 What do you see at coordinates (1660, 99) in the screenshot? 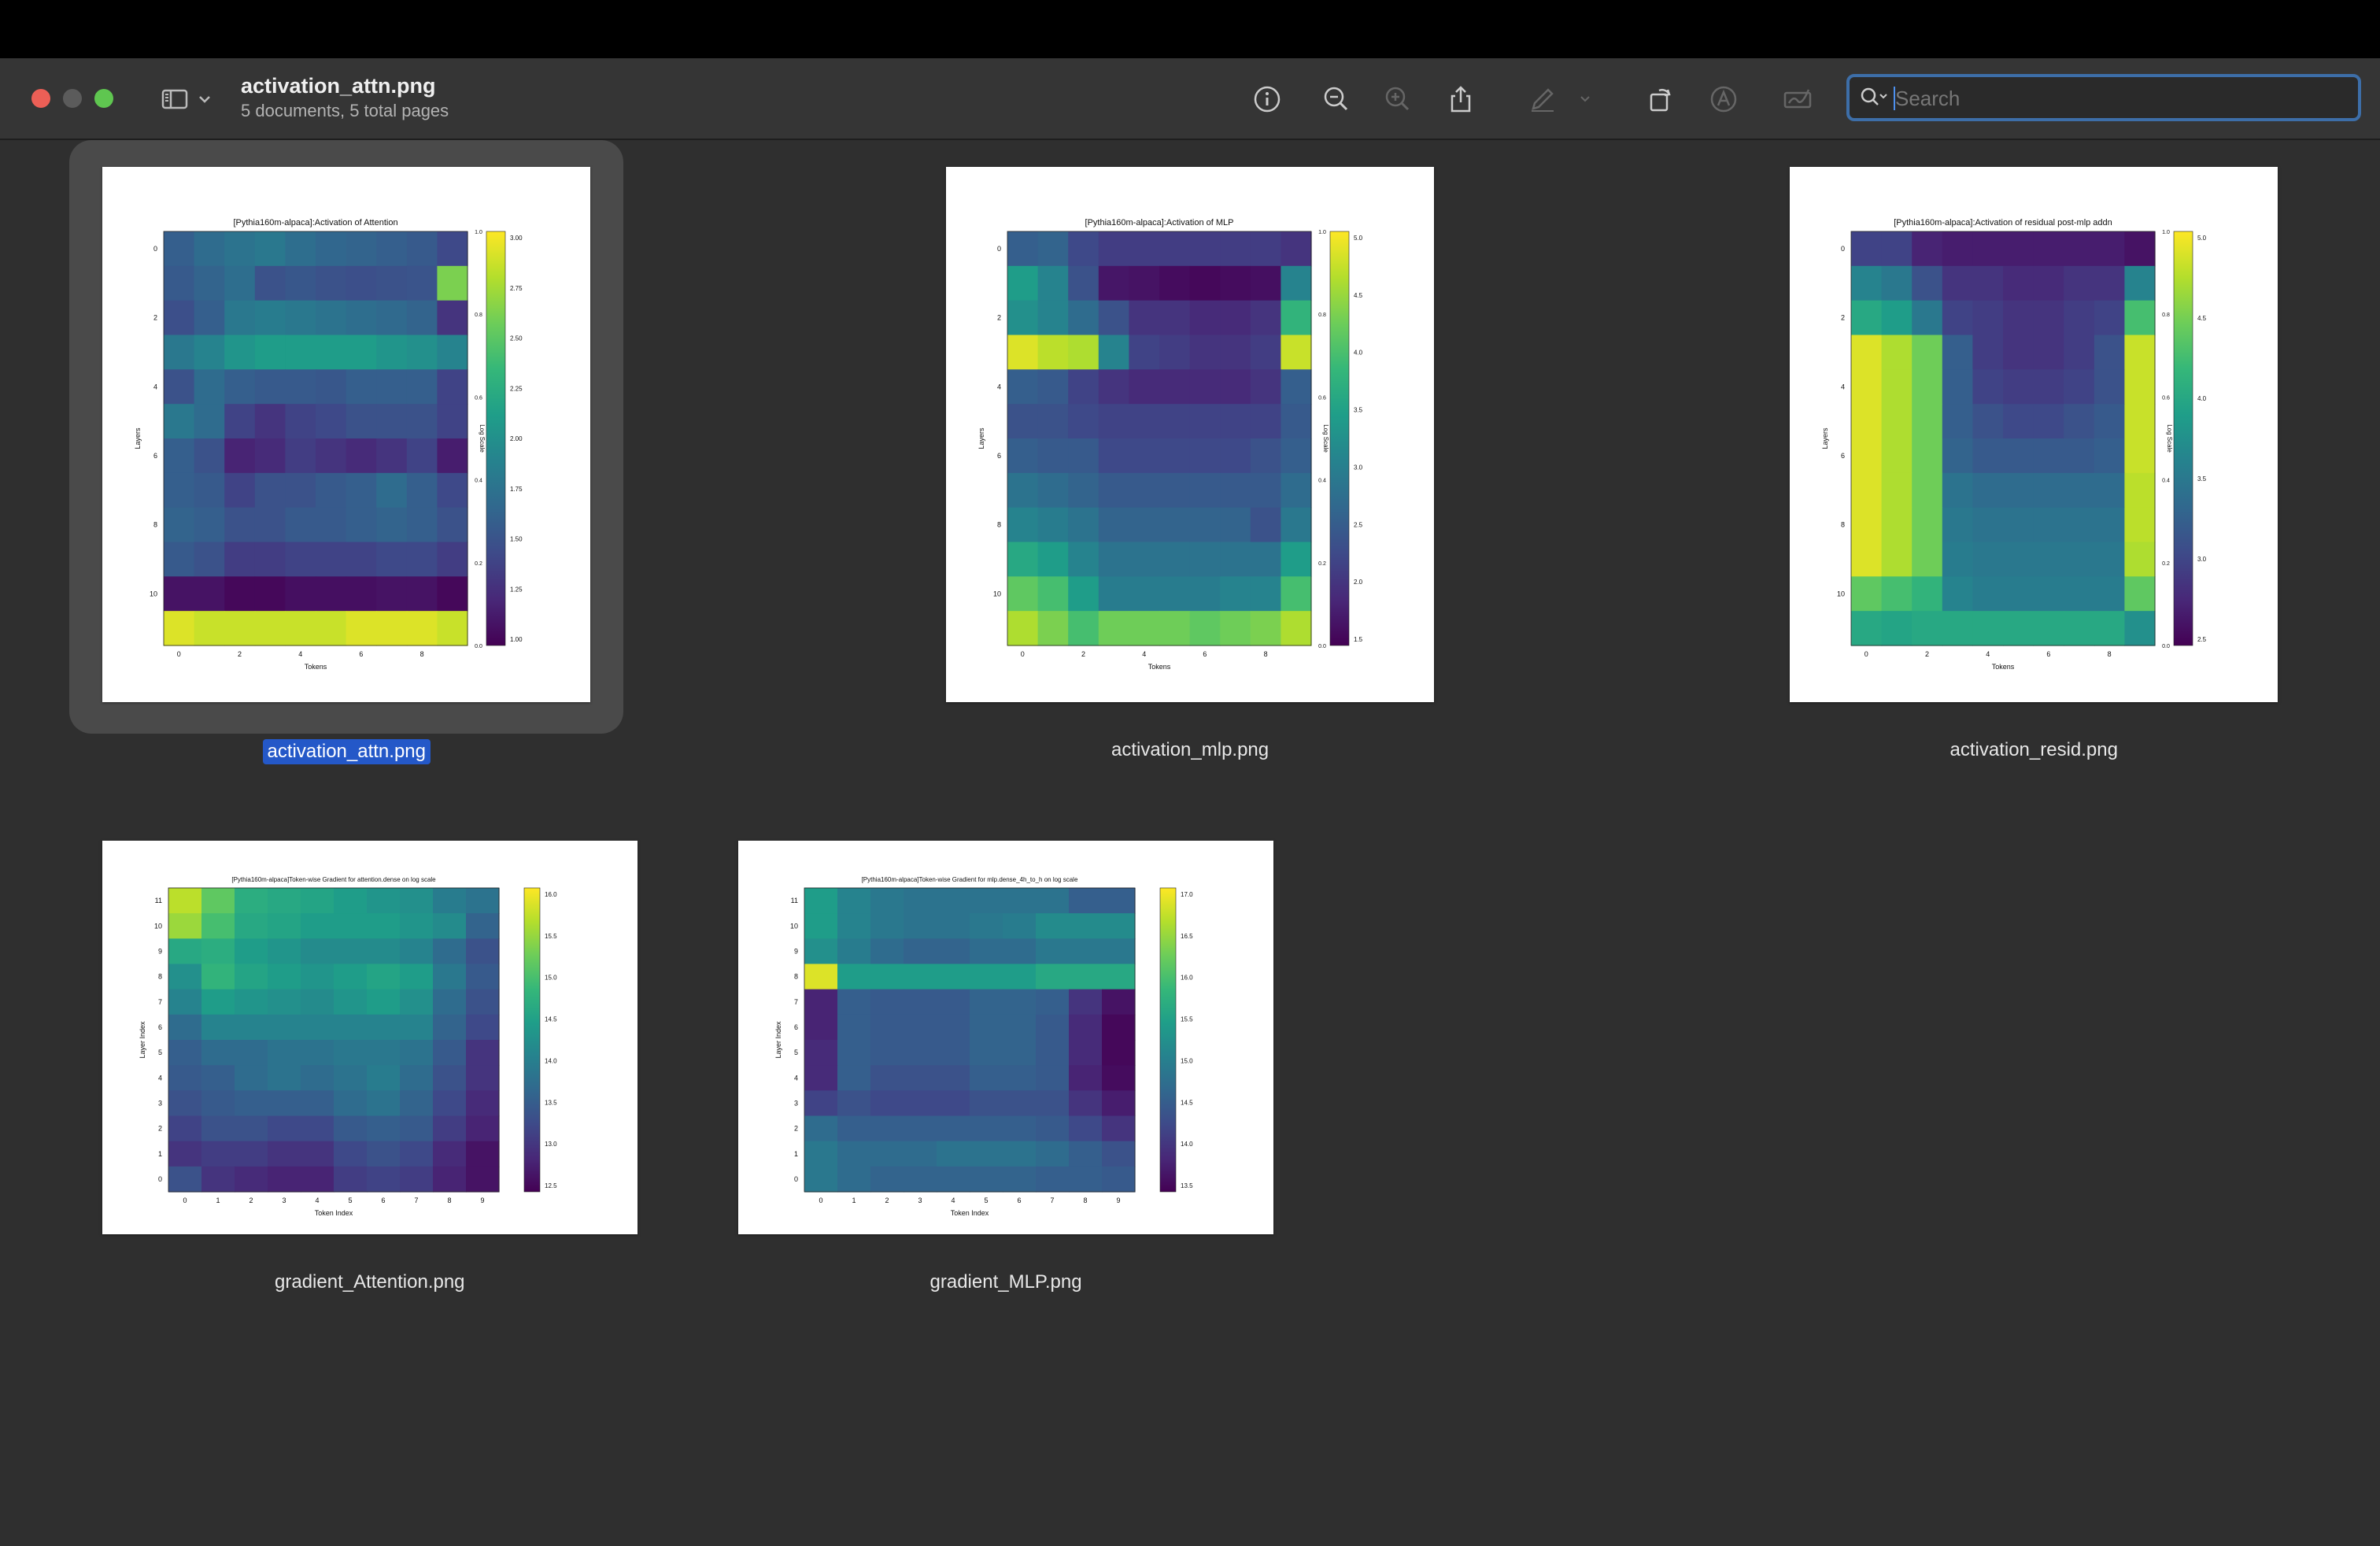
I see `rotate-icon` at bounding box center [1660, 99].